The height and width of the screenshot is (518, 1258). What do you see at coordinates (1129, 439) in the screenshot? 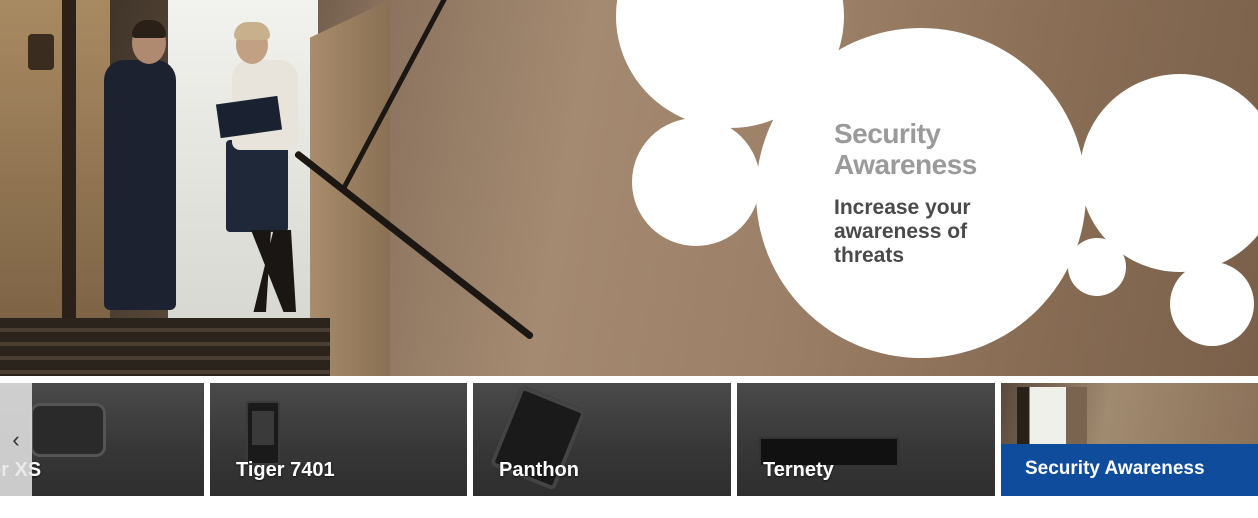
I see `carousel-item-security-awareness: Security Awareness` at bounding box center [1129, 439].